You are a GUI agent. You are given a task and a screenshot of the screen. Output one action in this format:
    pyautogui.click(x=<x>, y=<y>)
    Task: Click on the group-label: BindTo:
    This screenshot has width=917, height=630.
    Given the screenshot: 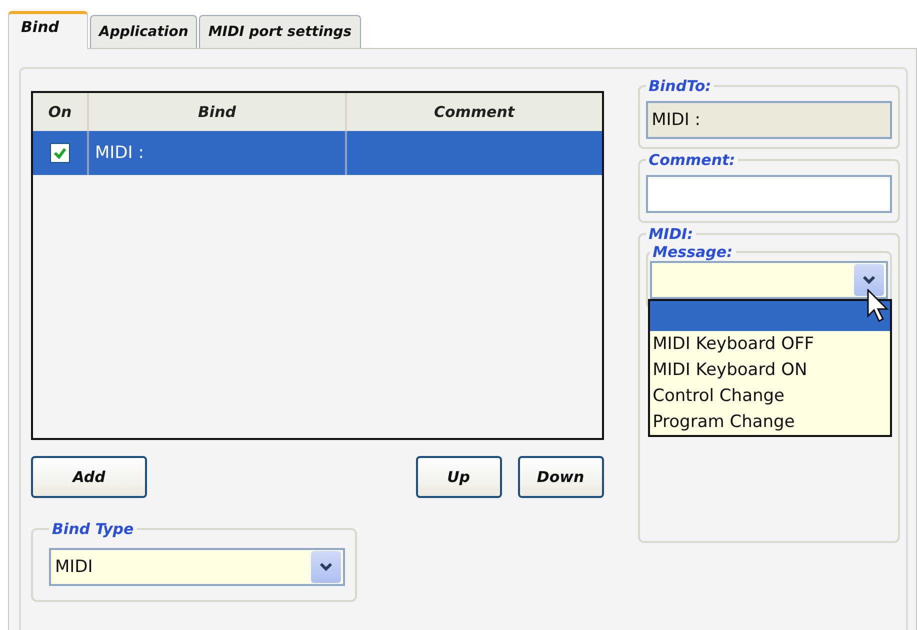 What is the action you would take?
    pyautogui.click(x=680, y=86)
    